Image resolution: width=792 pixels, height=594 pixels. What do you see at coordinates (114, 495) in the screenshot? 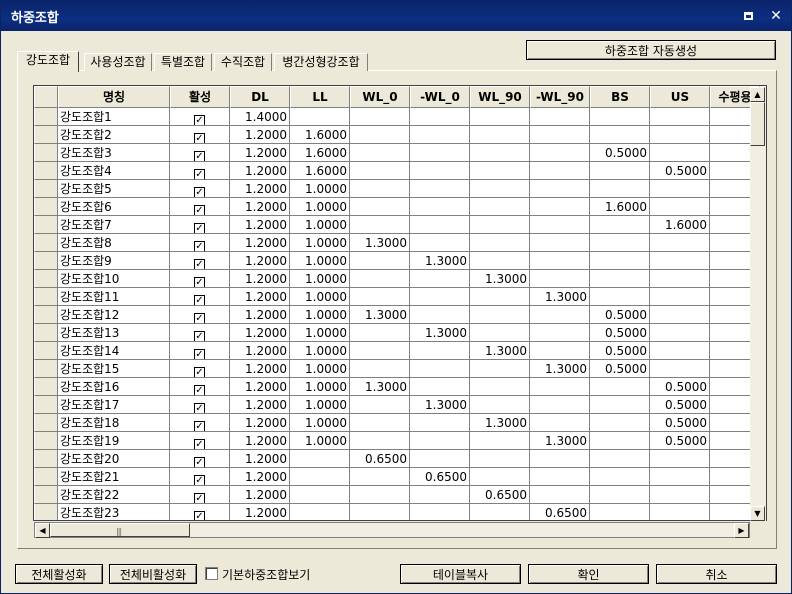
I see `combination-name-cell: 강도조합22` at bounding box center [114, 495].